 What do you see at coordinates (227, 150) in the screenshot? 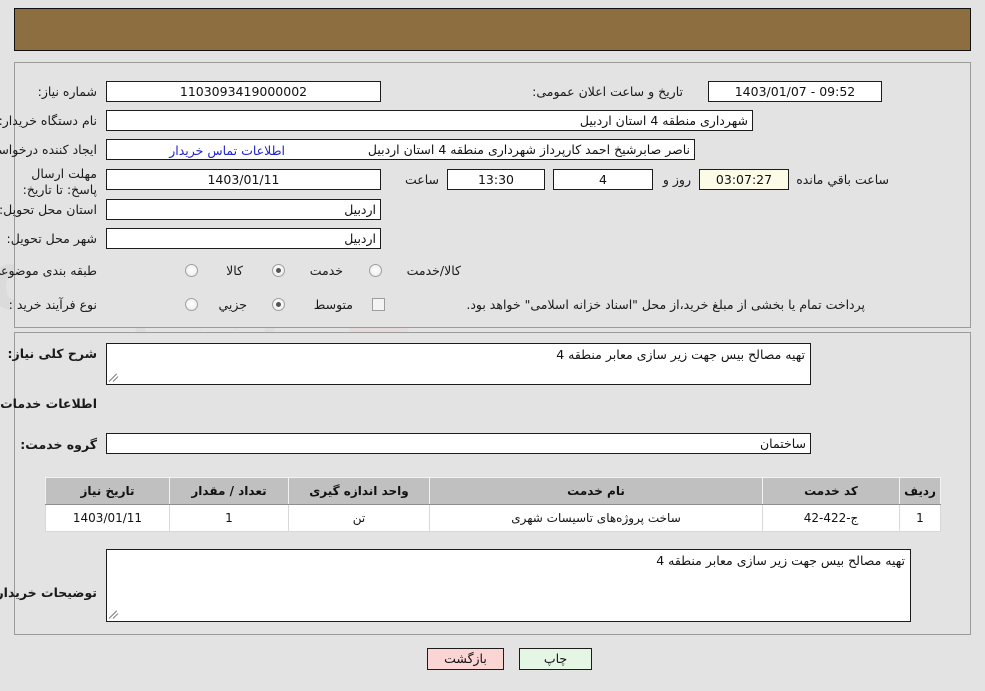
I see `buyer-contact-link: اطلاعات تماس خریدار` at bounding box center [227, 150].